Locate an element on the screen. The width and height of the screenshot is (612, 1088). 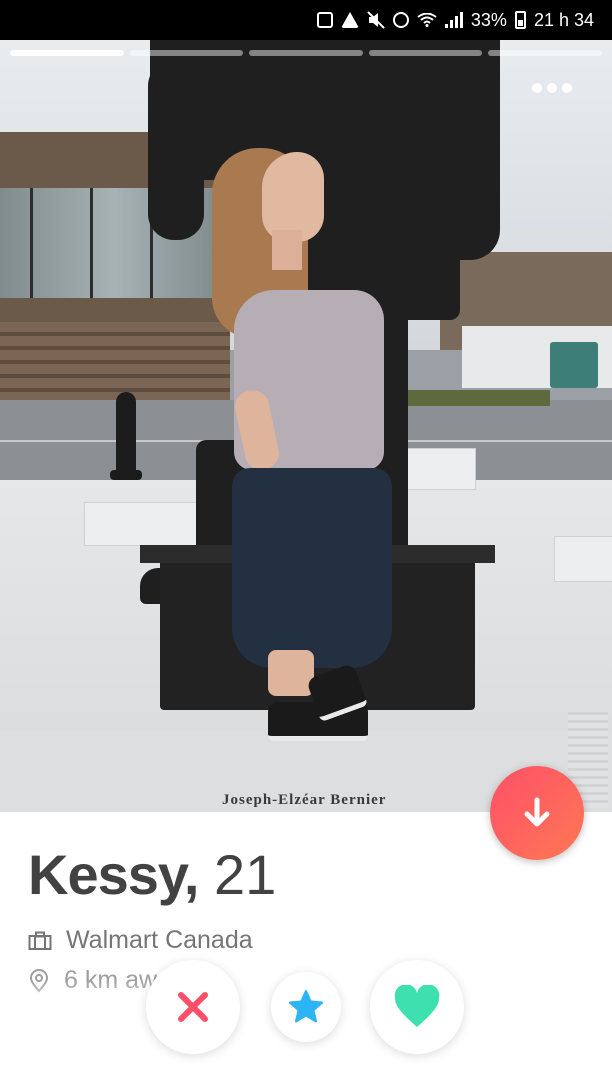
statue-arm is located at coordinates (176, 150).